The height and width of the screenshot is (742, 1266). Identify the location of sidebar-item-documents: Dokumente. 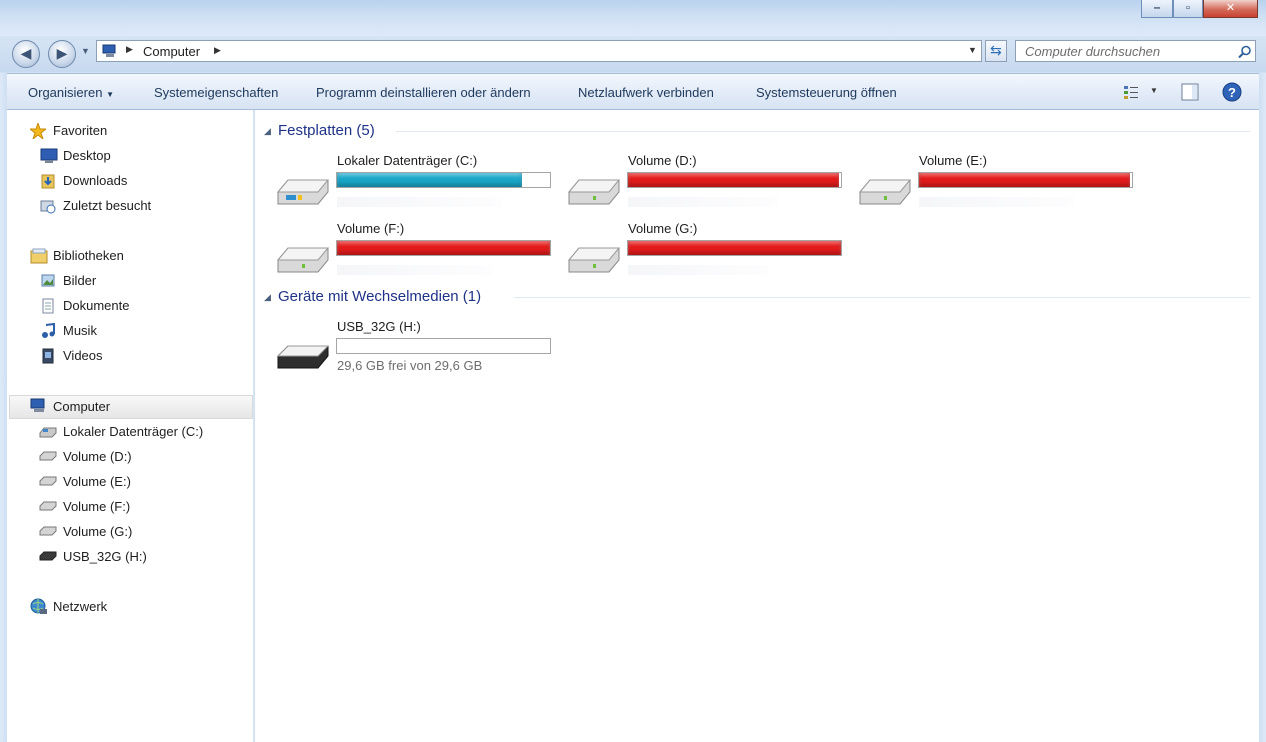
(96, 306).